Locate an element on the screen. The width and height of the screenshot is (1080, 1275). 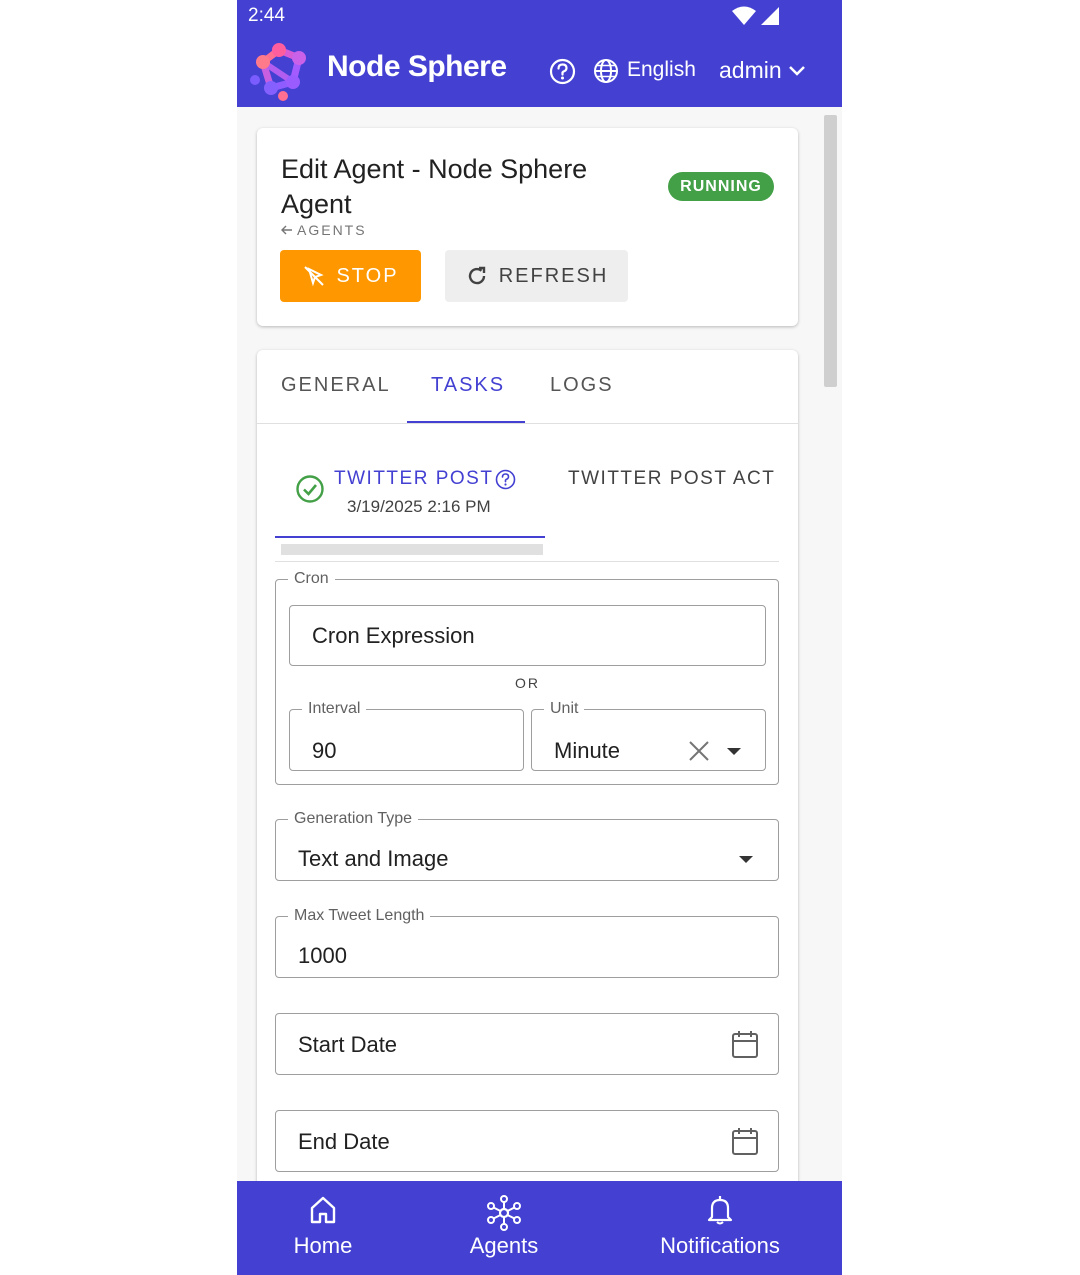
language-selector: English is located at coordinates (661, 70).